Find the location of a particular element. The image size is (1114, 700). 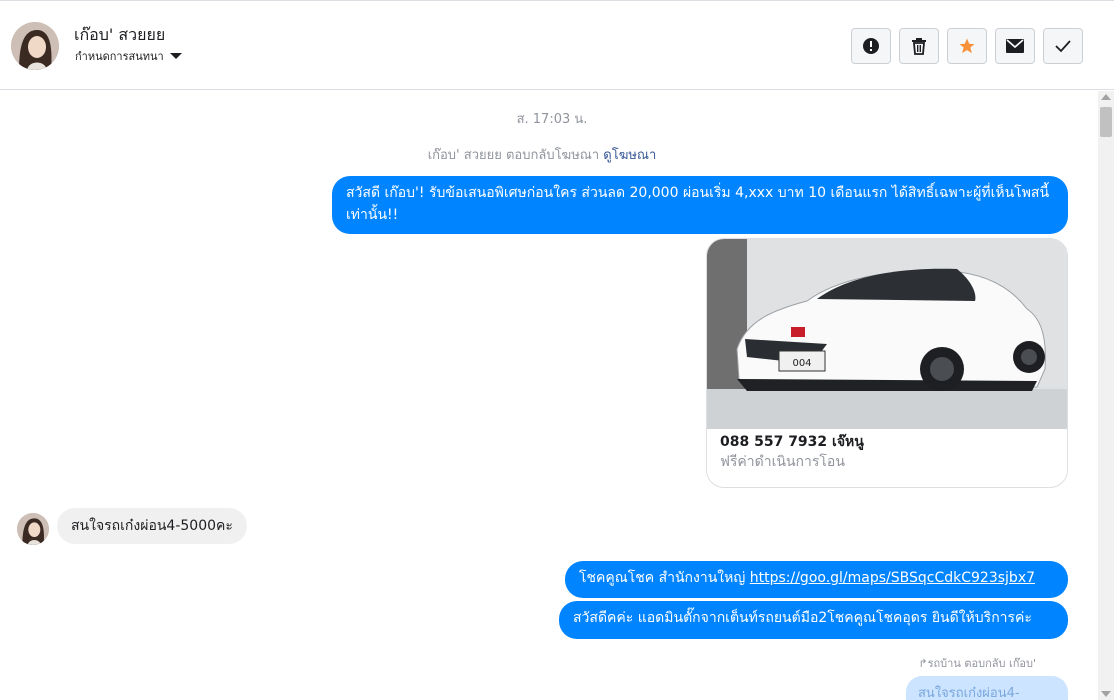

trash-icon is located at coordinates (919, 46).